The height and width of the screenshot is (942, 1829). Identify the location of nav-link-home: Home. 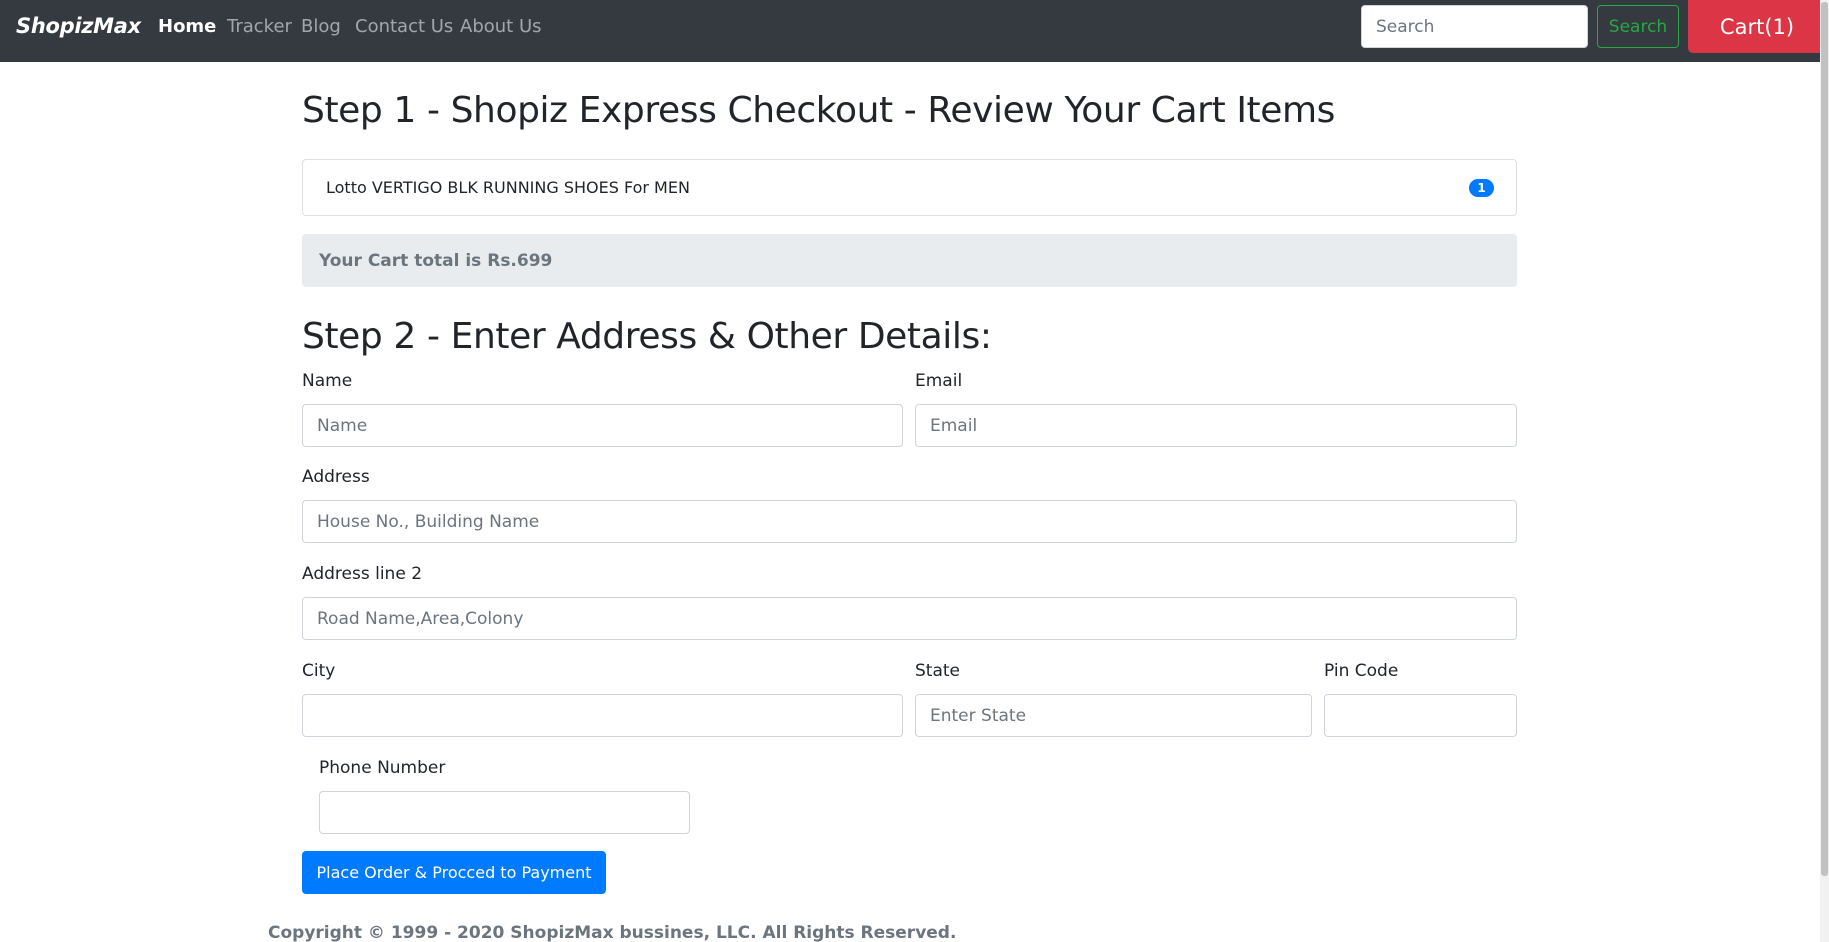
(187, 26).